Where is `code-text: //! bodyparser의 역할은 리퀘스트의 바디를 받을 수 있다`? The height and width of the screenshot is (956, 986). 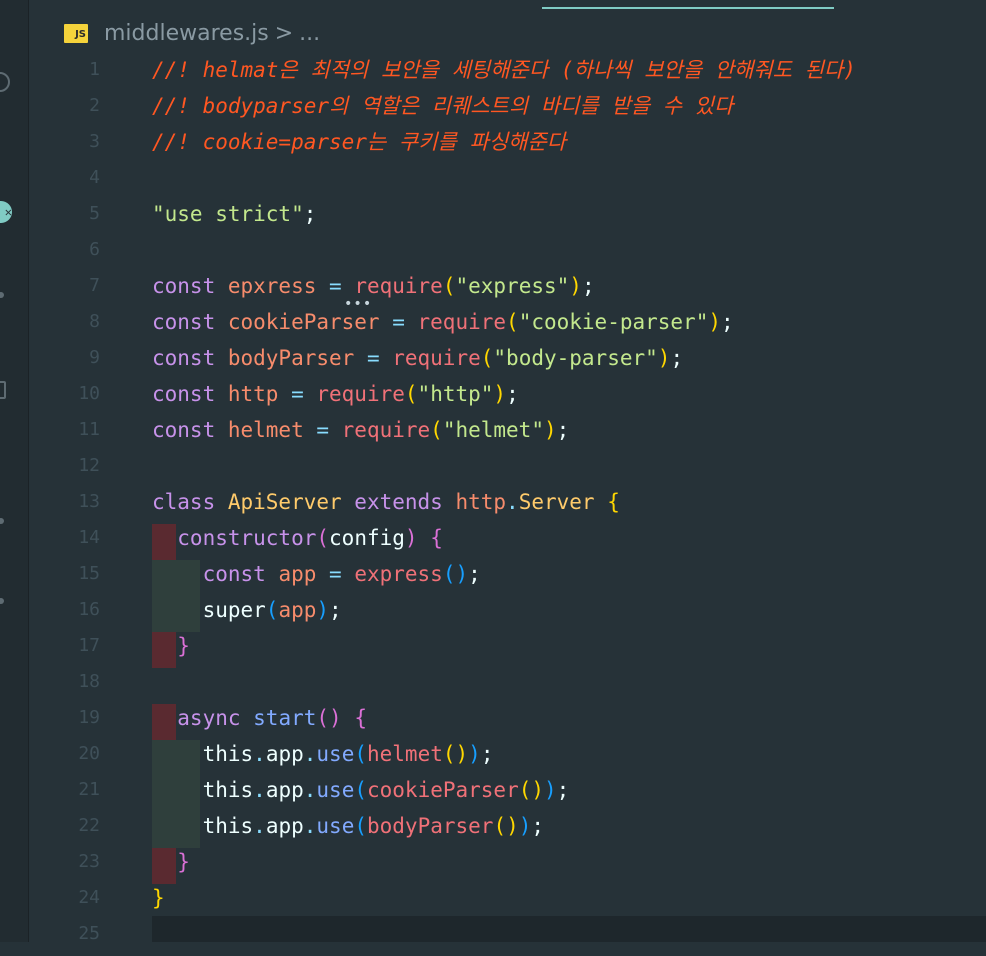
code-text: //! bodyparser의 역할은 리퀘스트의 바디를 받을 수 있다 is located at coordinates (442, 106).